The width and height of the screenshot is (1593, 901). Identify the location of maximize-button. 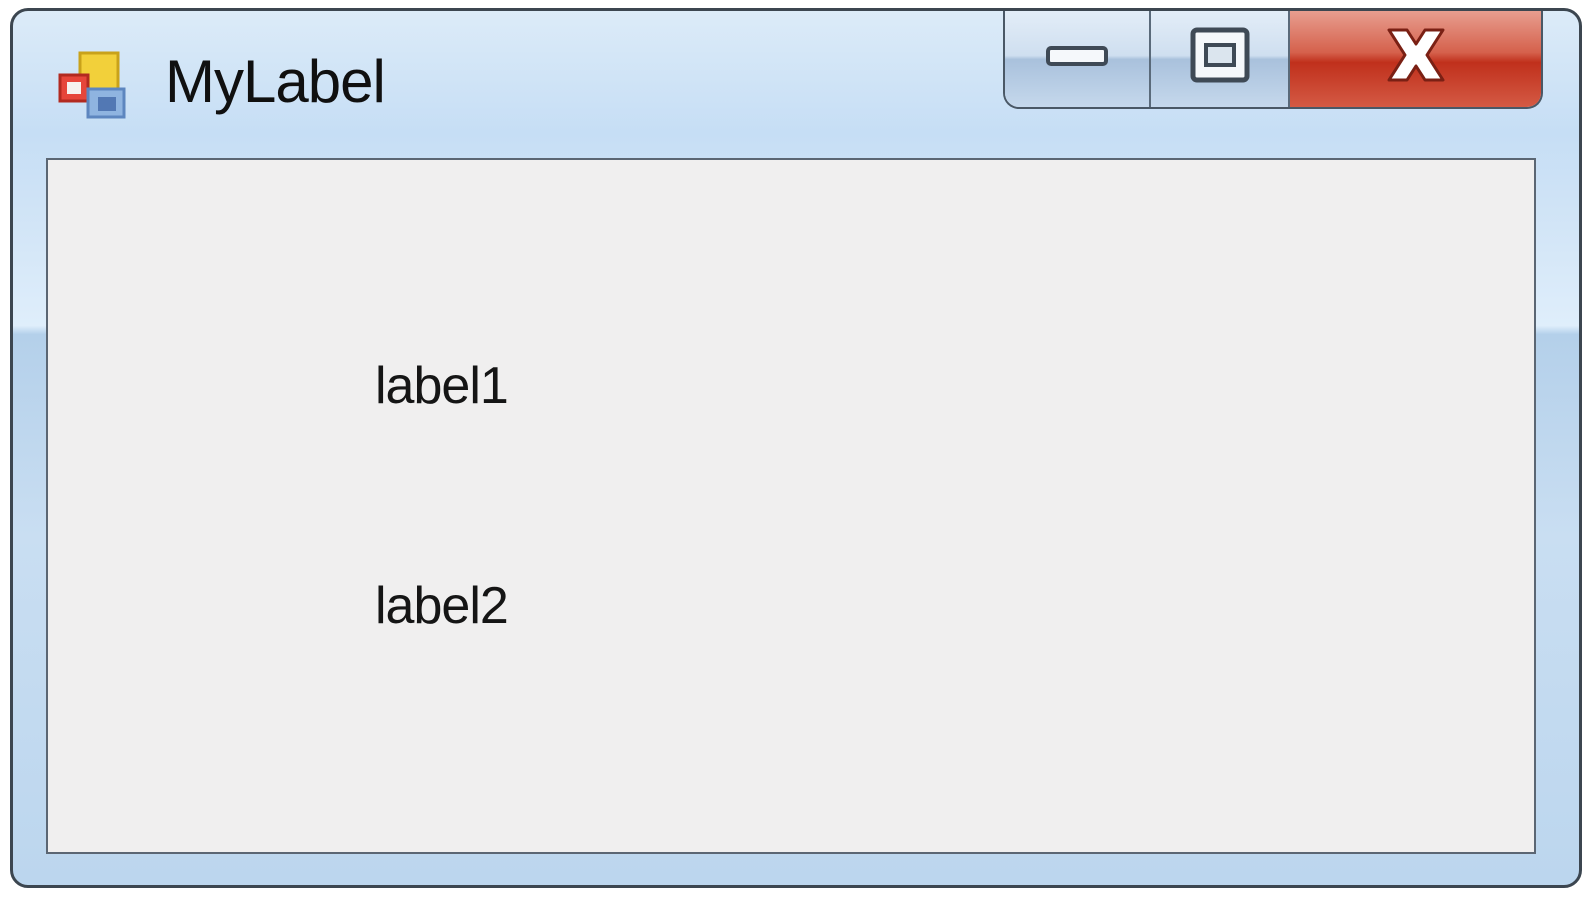
(1220, 59).